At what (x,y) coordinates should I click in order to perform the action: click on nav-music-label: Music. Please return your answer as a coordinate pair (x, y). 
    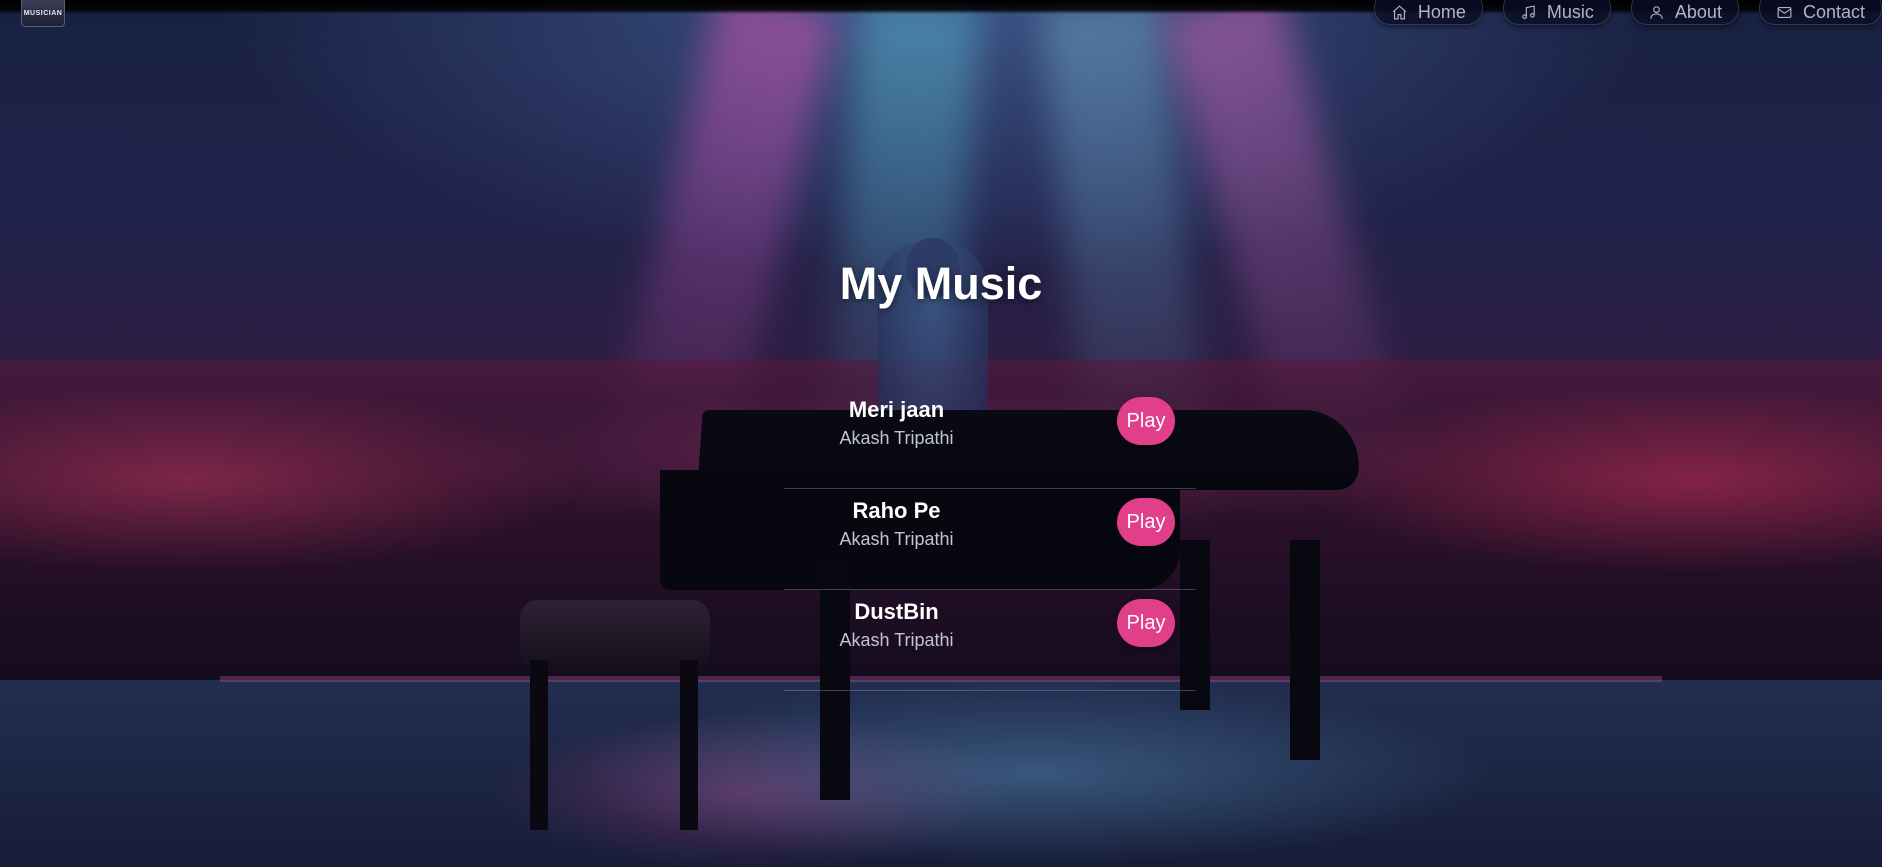
    Looking at the image, I should click on (1570, 11).